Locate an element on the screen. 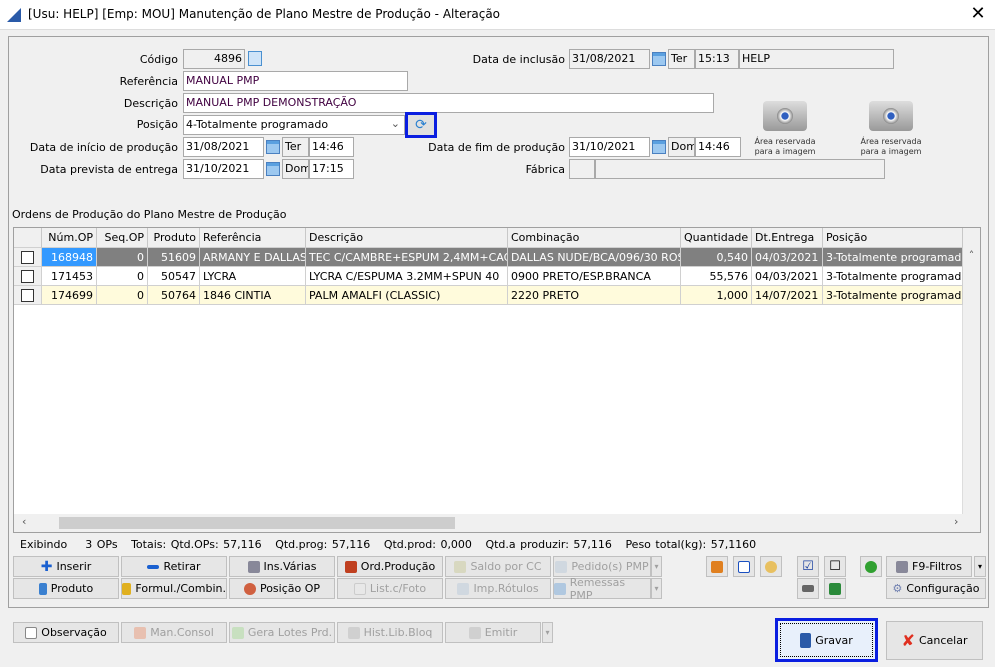 The height and width of the screenshot is (667, 995). table-cell: 50547 is located at coordinates (174, 276).